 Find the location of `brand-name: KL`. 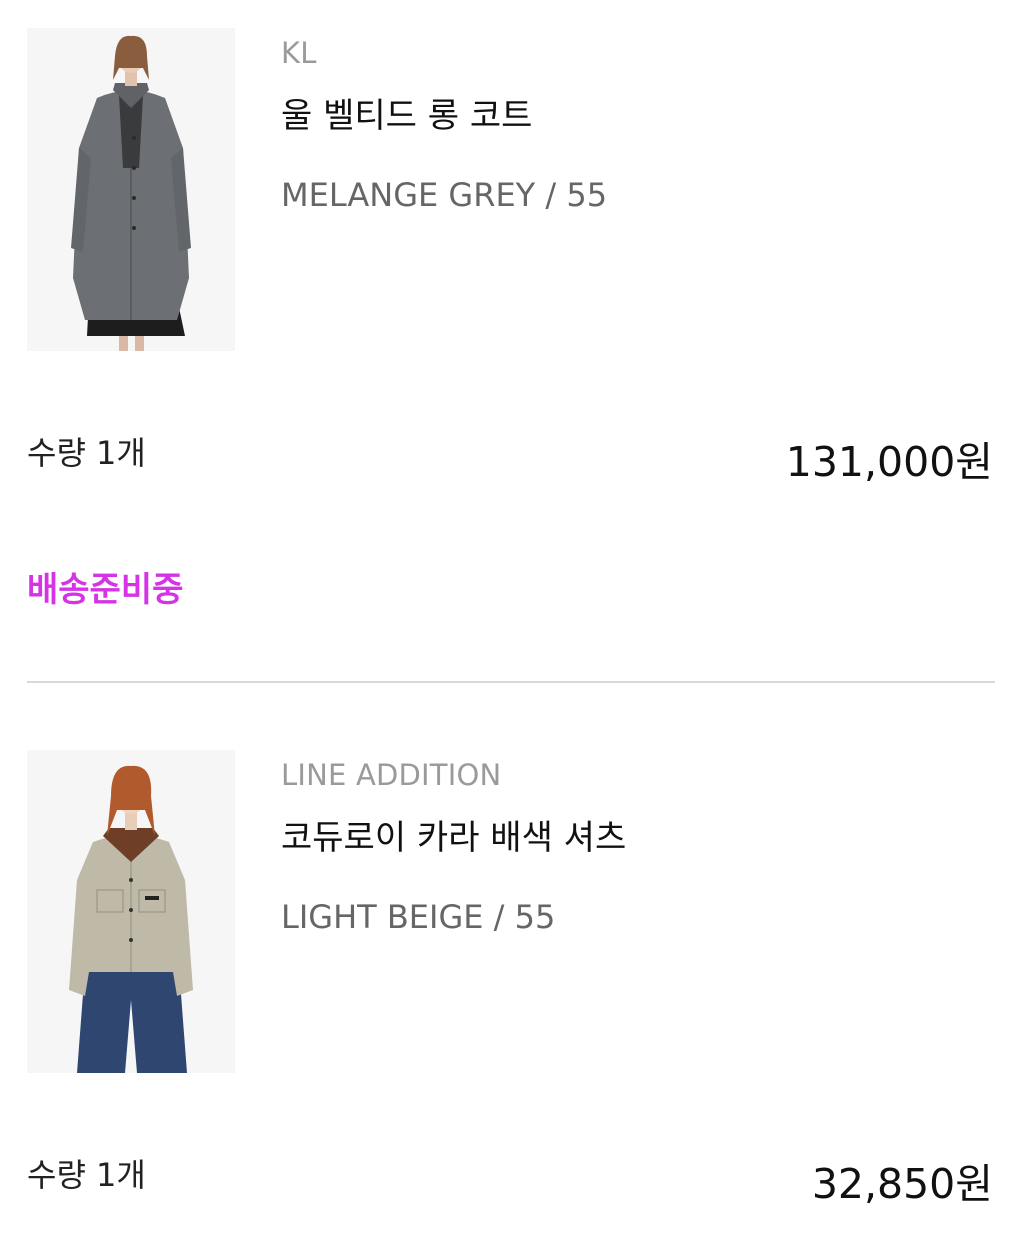

brand-name: KL is located at coordinates (299, 53).